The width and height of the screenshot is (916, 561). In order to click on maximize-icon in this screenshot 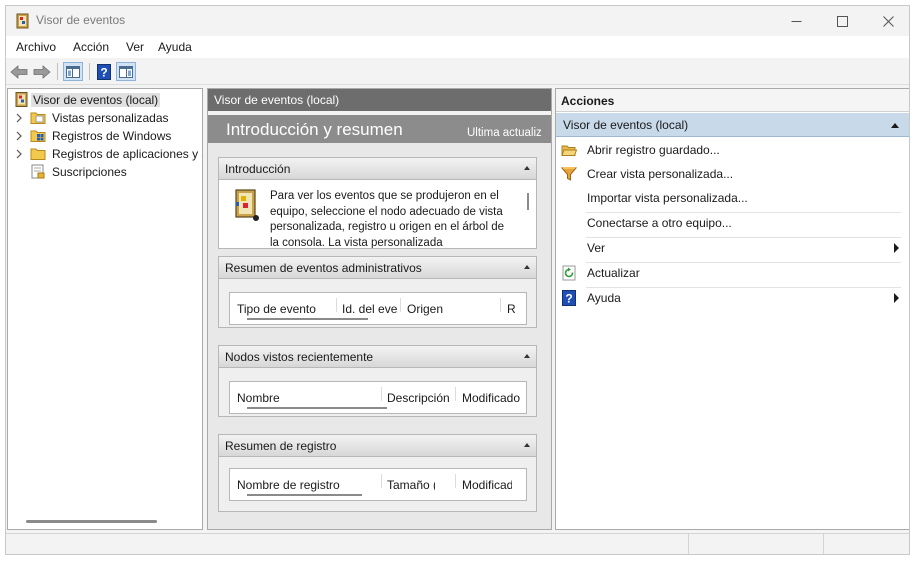, I will do `click(842, 21)`.